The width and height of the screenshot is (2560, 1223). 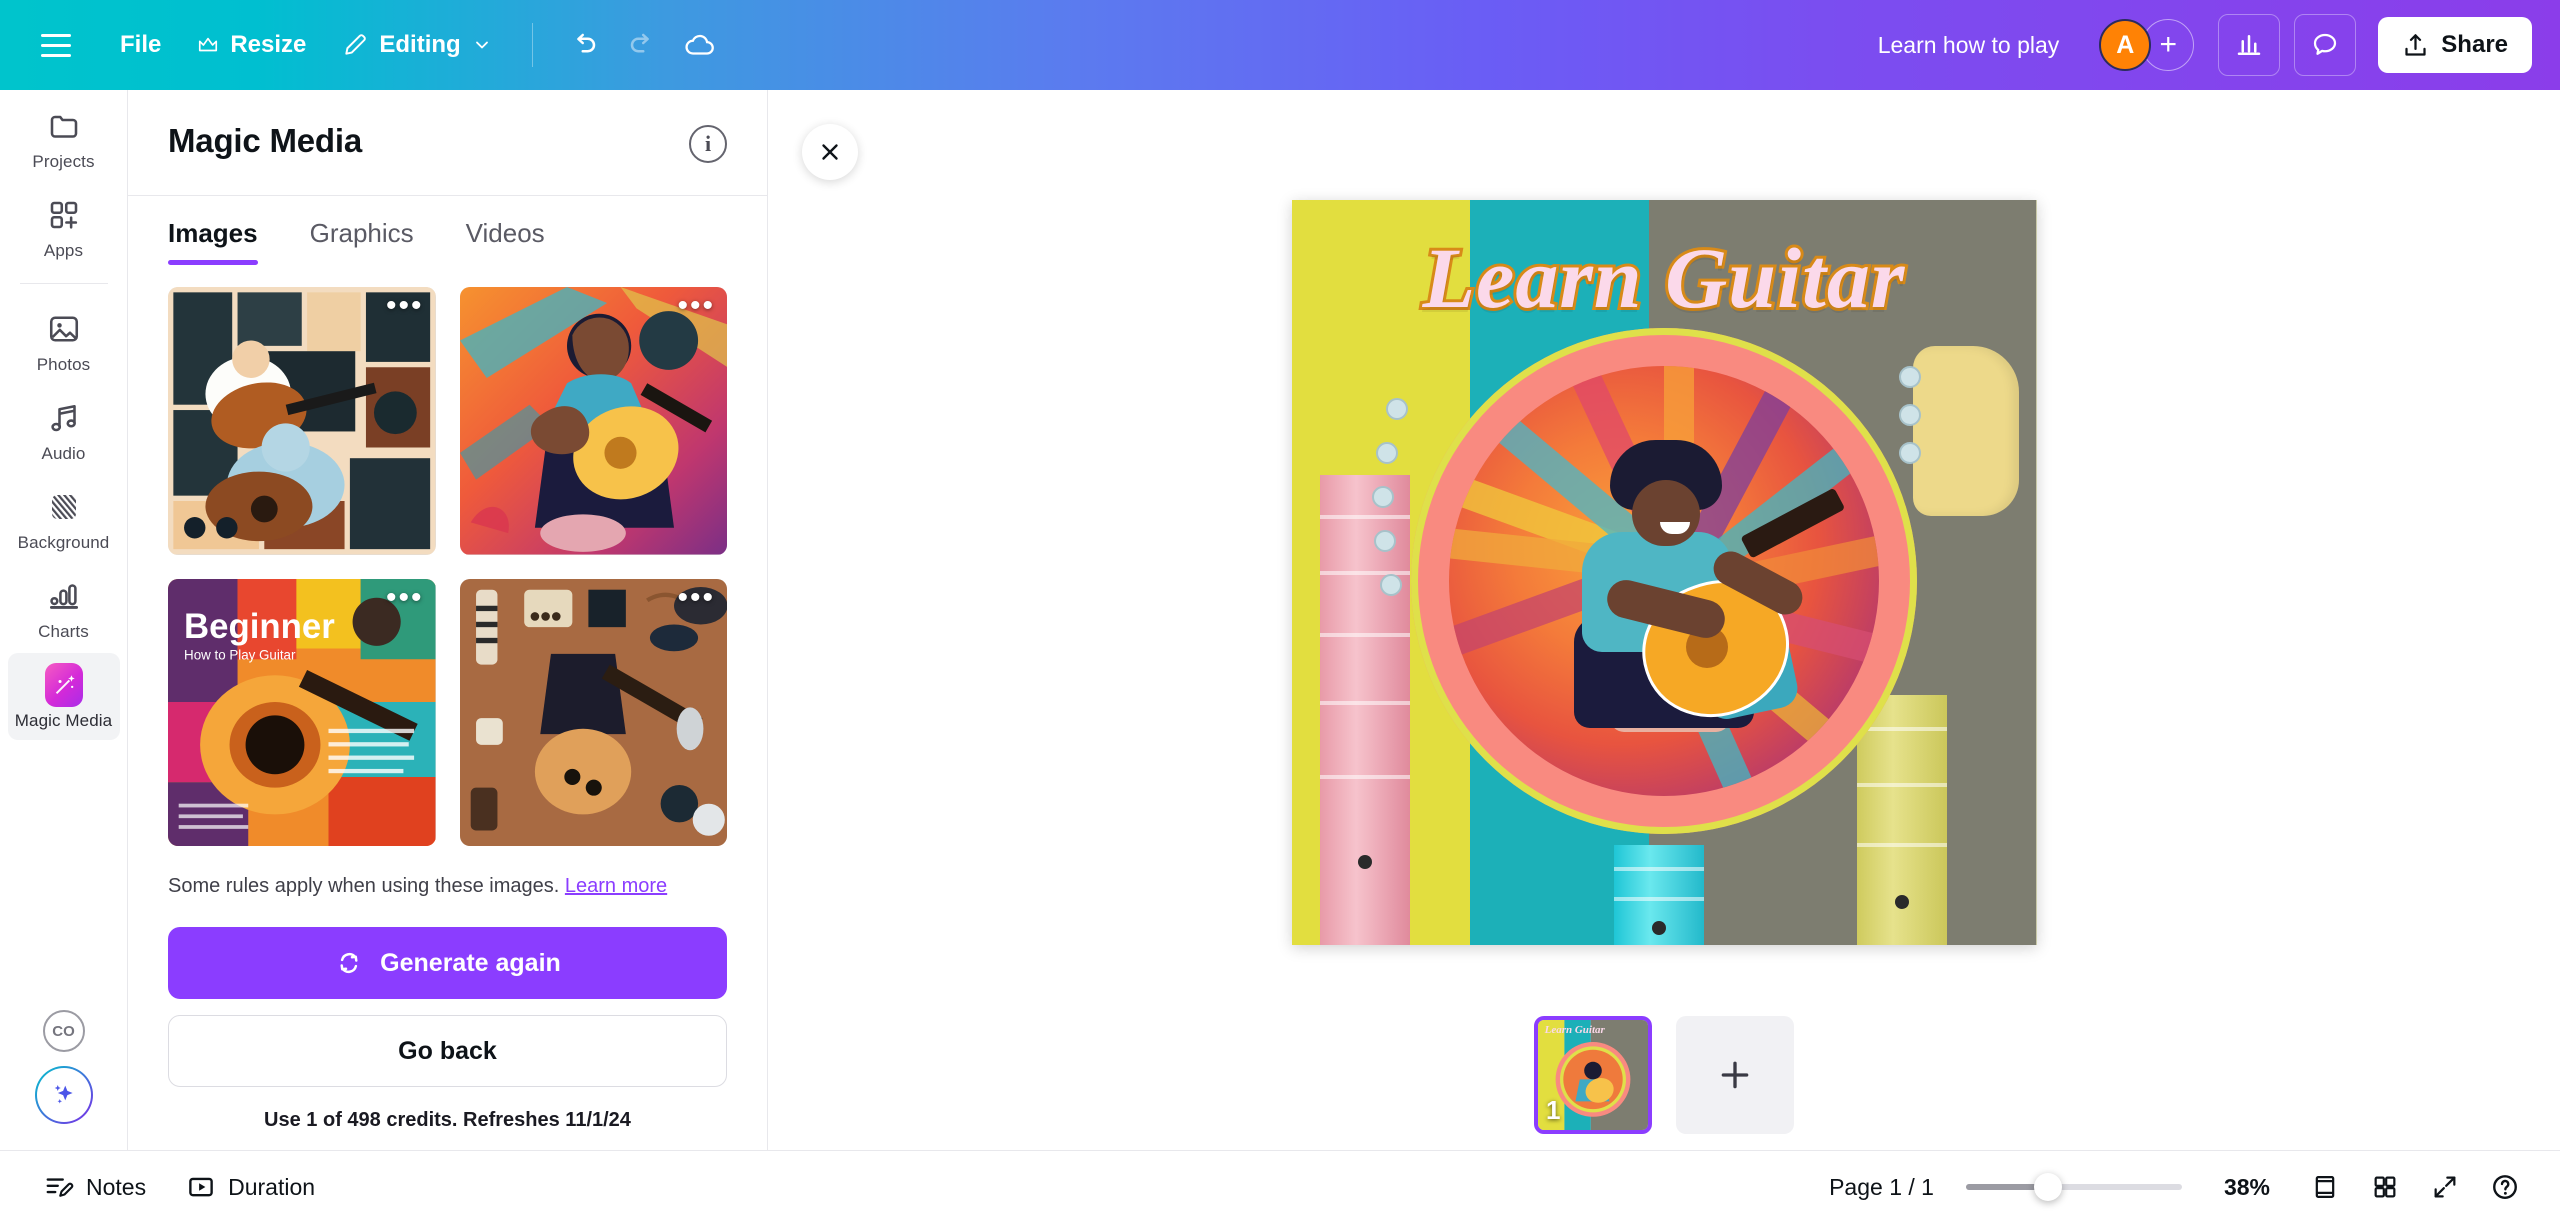 I want to click on zoom-slider, so click(x=2073, y=1187).